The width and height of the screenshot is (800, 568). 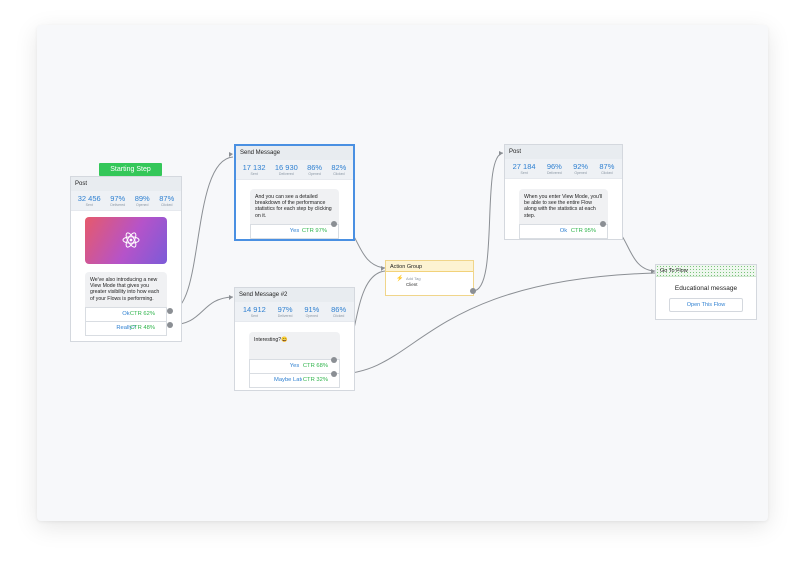 What do you see at coordinates (142, 327) in the screenshot?
I see `ctr-value: CTR 48%` at bounding box center [142, 327].